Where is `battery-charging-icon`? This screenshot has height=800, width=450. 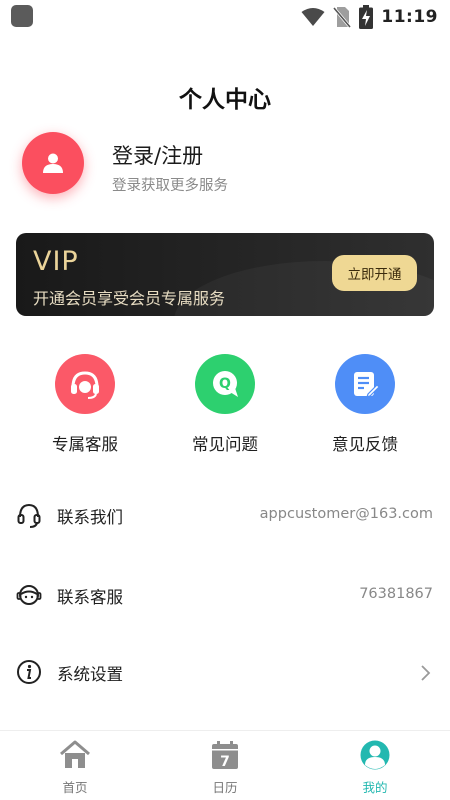
battery-charging-icon is located at coordinates (366, 17).